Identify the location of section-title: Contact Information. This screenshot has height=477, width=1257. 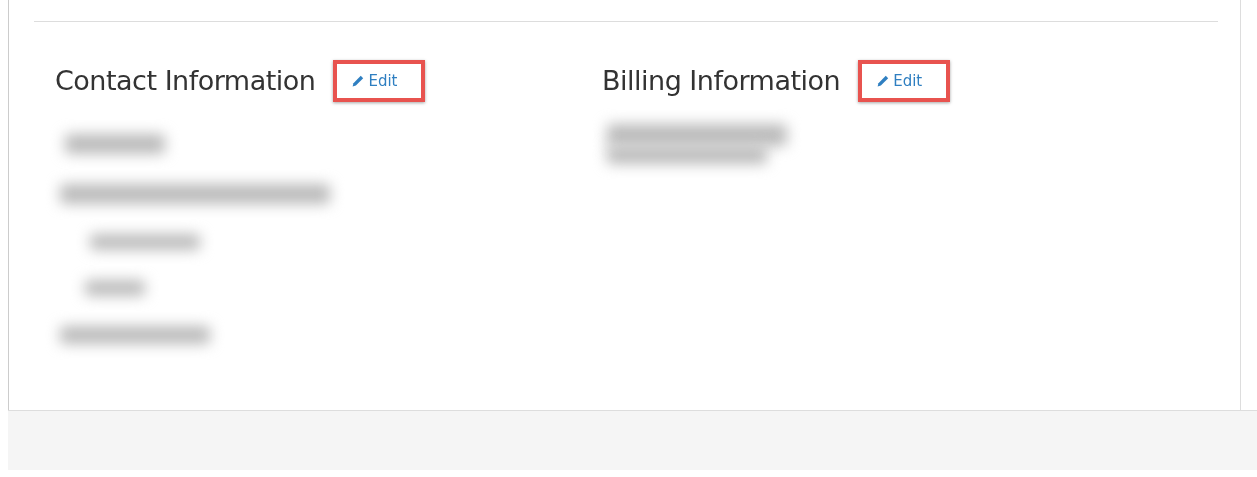
(185, 81).